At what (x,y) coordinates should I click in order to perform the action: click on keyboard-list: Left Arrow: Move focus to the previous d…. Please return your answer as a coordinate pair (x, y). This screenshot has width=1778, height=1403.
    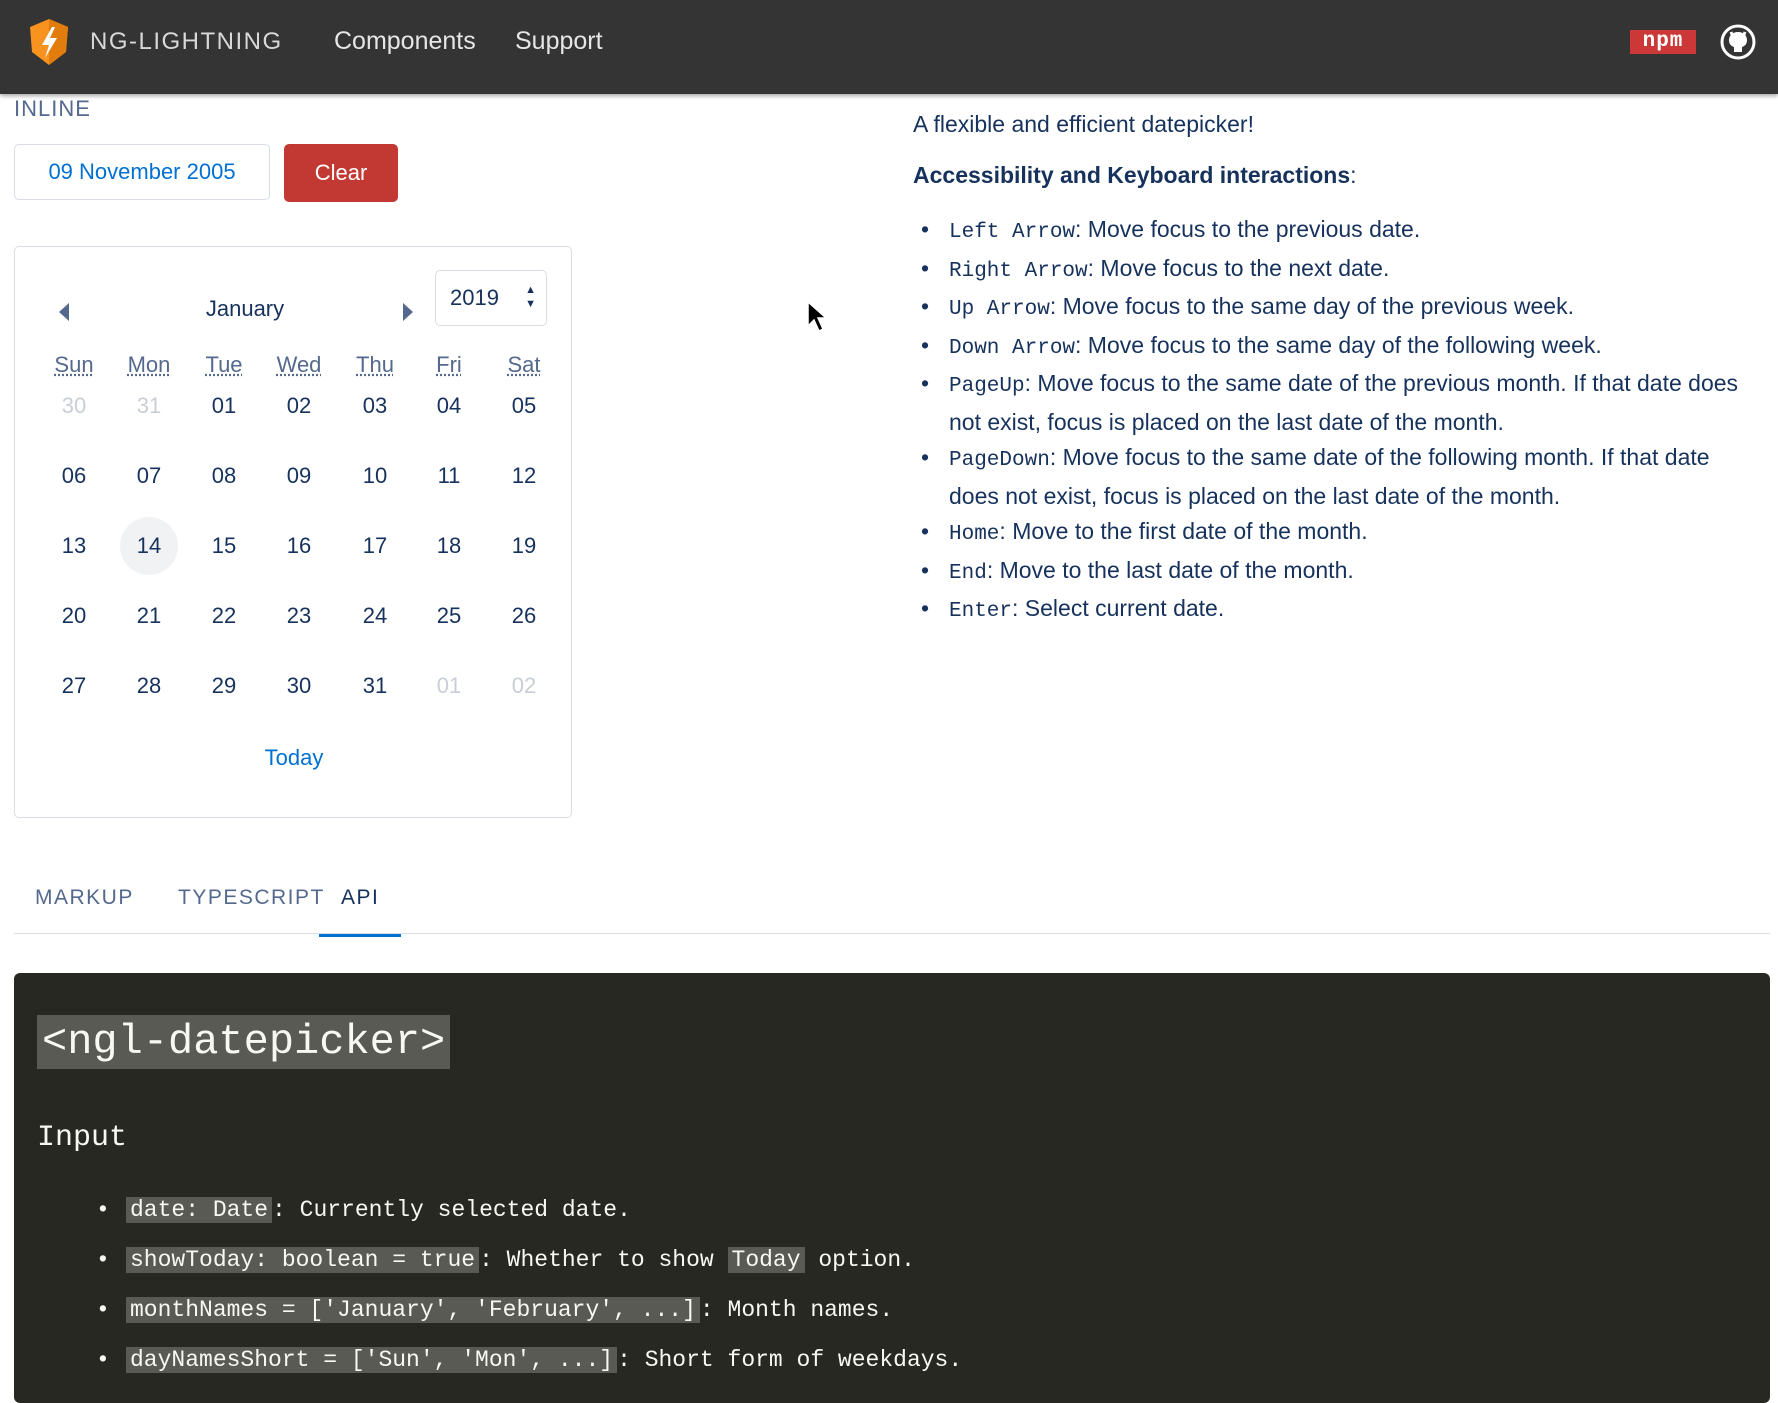
    Looking at the image, I should click on (1335, 421).